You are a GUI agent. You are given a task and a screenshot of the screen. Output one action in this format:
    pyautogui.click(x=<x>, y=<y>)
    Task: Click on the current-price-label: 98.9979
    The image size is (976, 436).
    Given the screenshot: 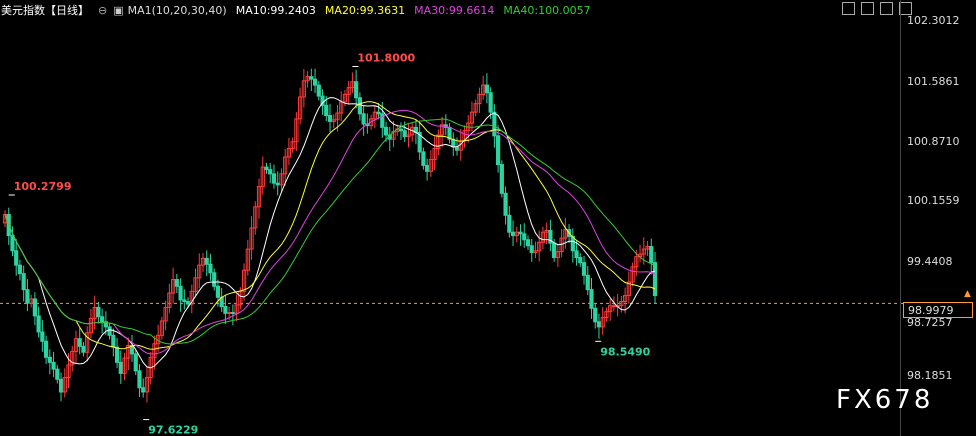 What is the action you would take?
    pyautogui.click(x=938, y=310)
    